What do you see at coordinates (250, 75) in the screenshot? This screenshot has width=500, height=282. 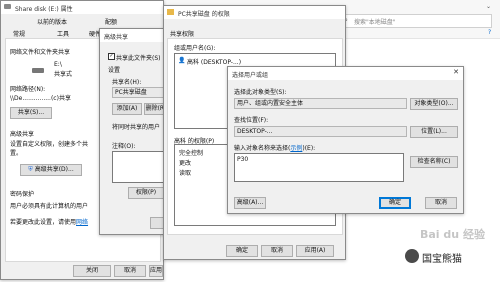 I see `select-title: 选择用户或组` at bounding box center [250, 75].